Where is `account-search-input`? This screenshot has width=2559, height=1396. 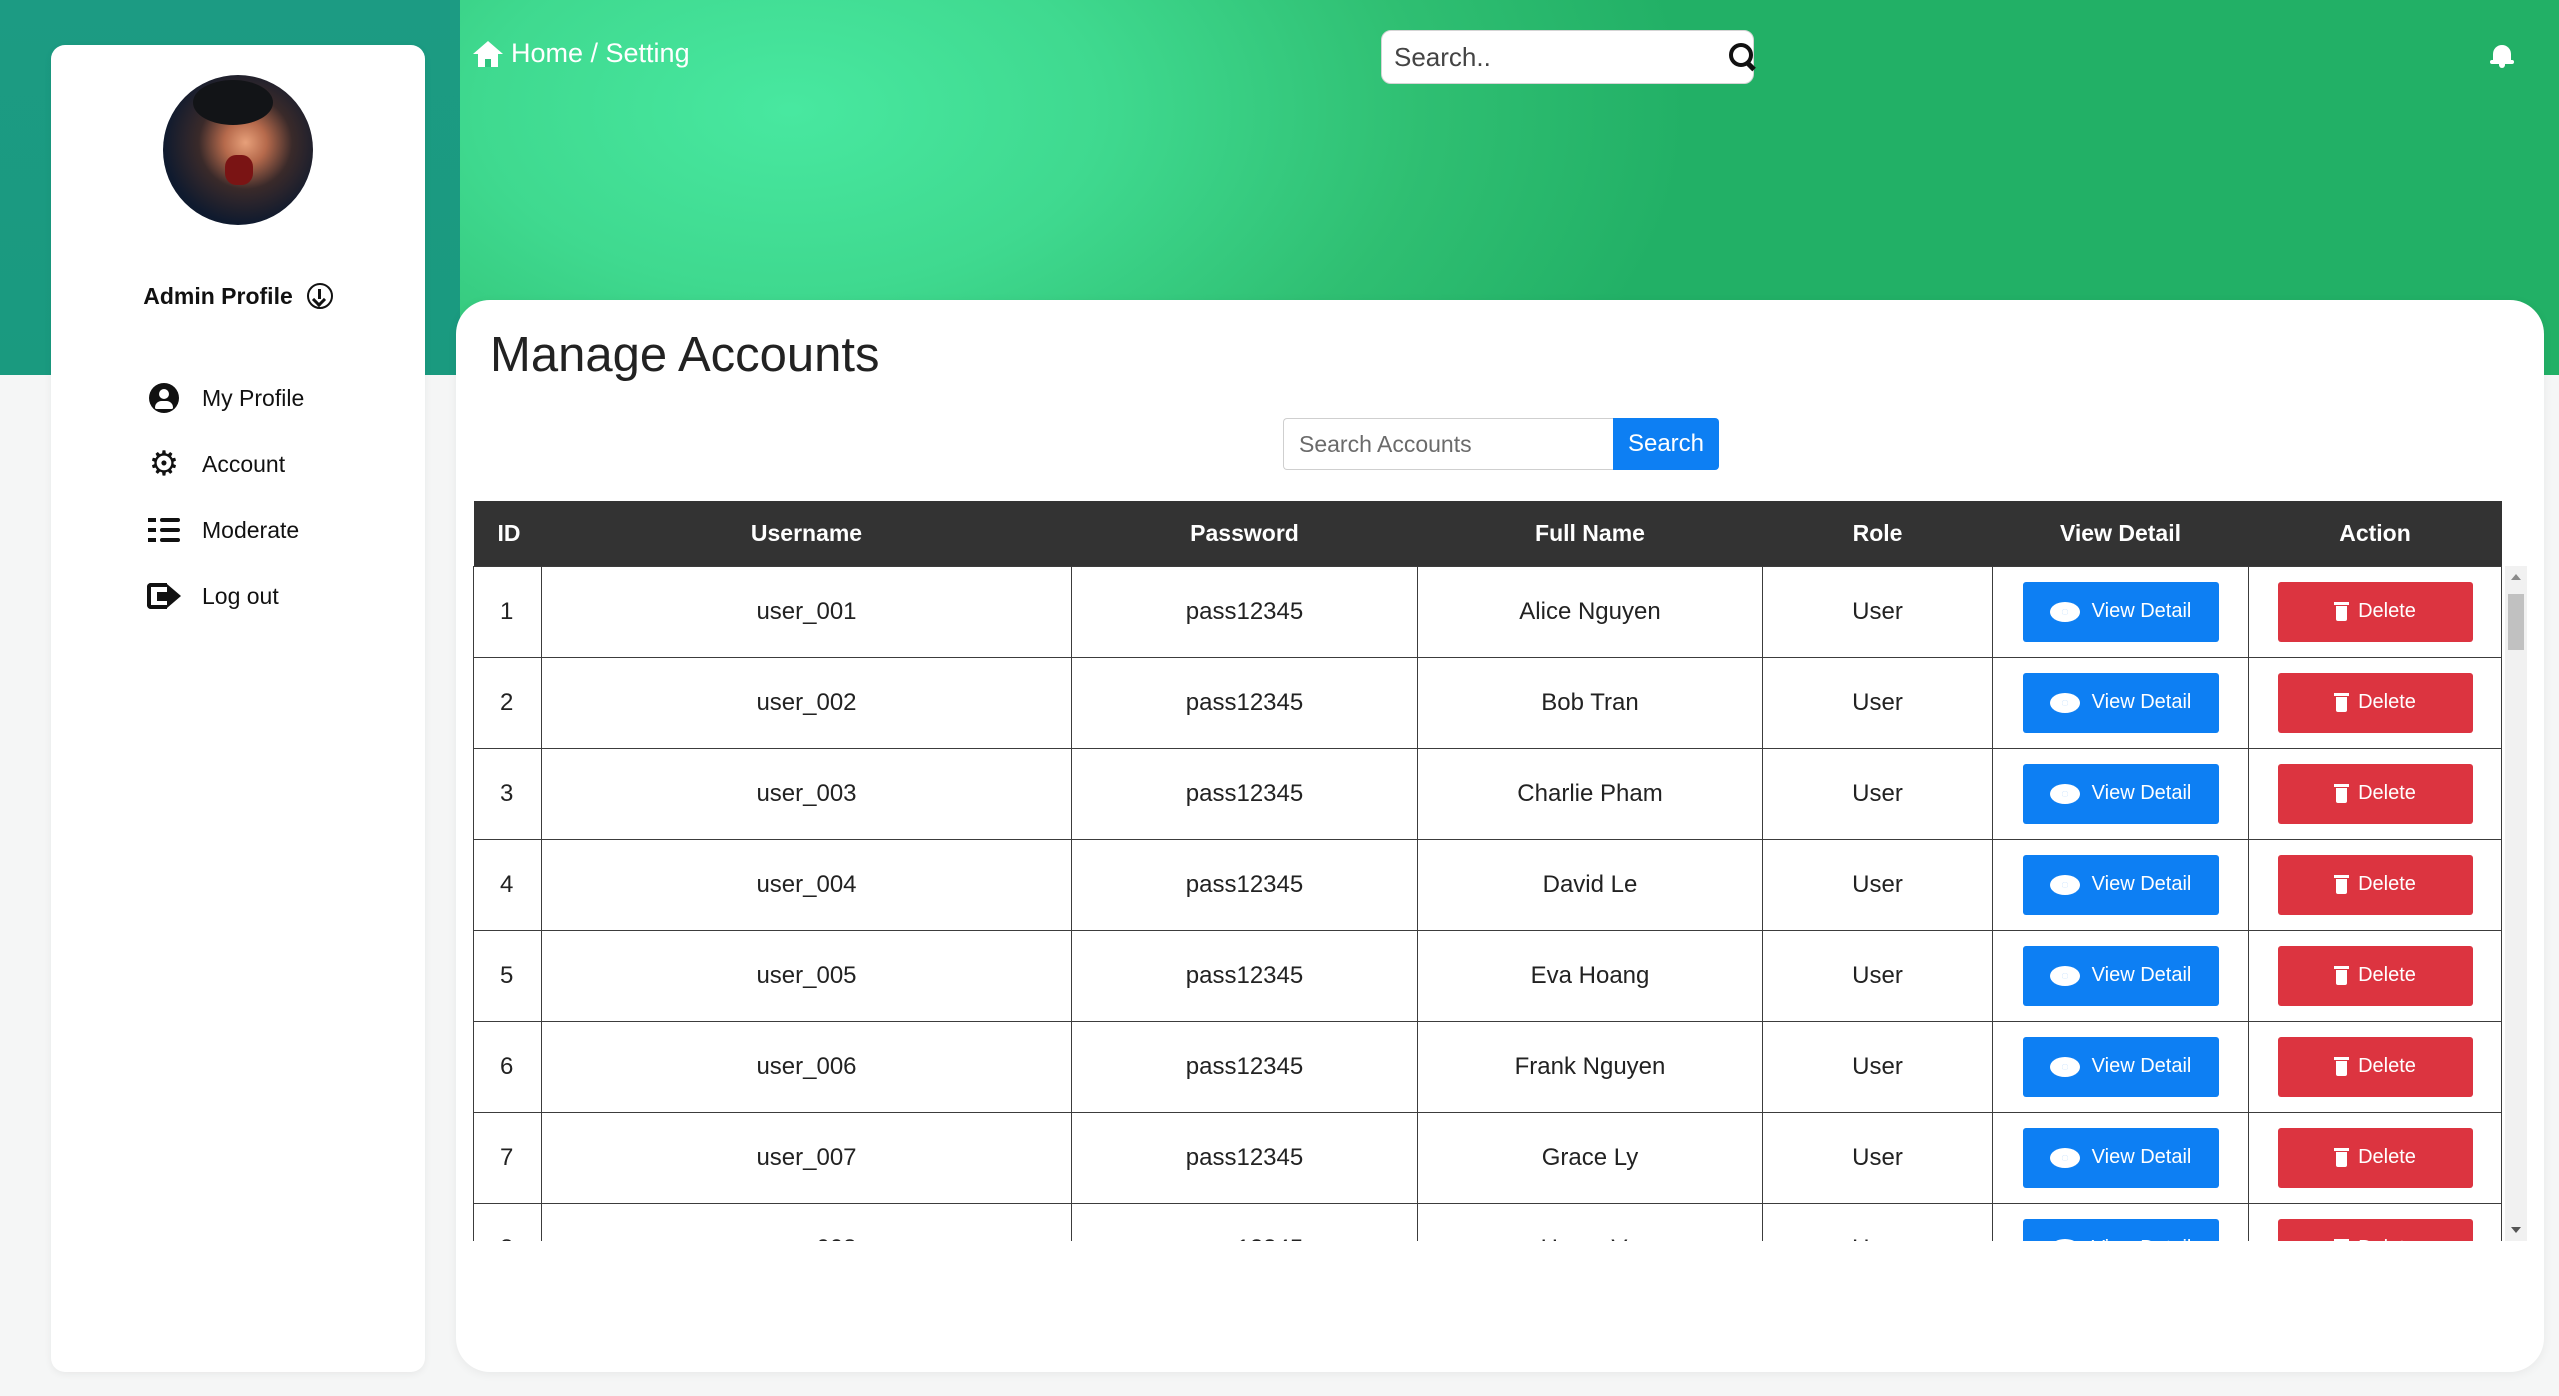 account-search-input is located at coordinates (1448, 444).